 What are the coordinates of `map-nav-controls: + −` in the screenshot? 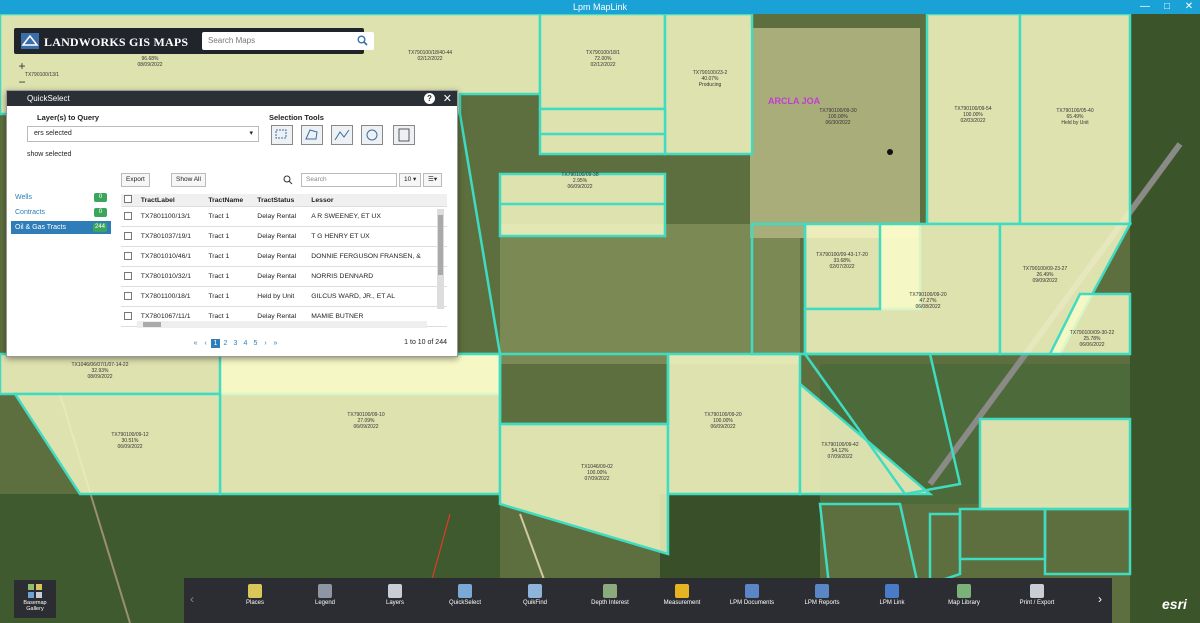 It's located at (22, 74).